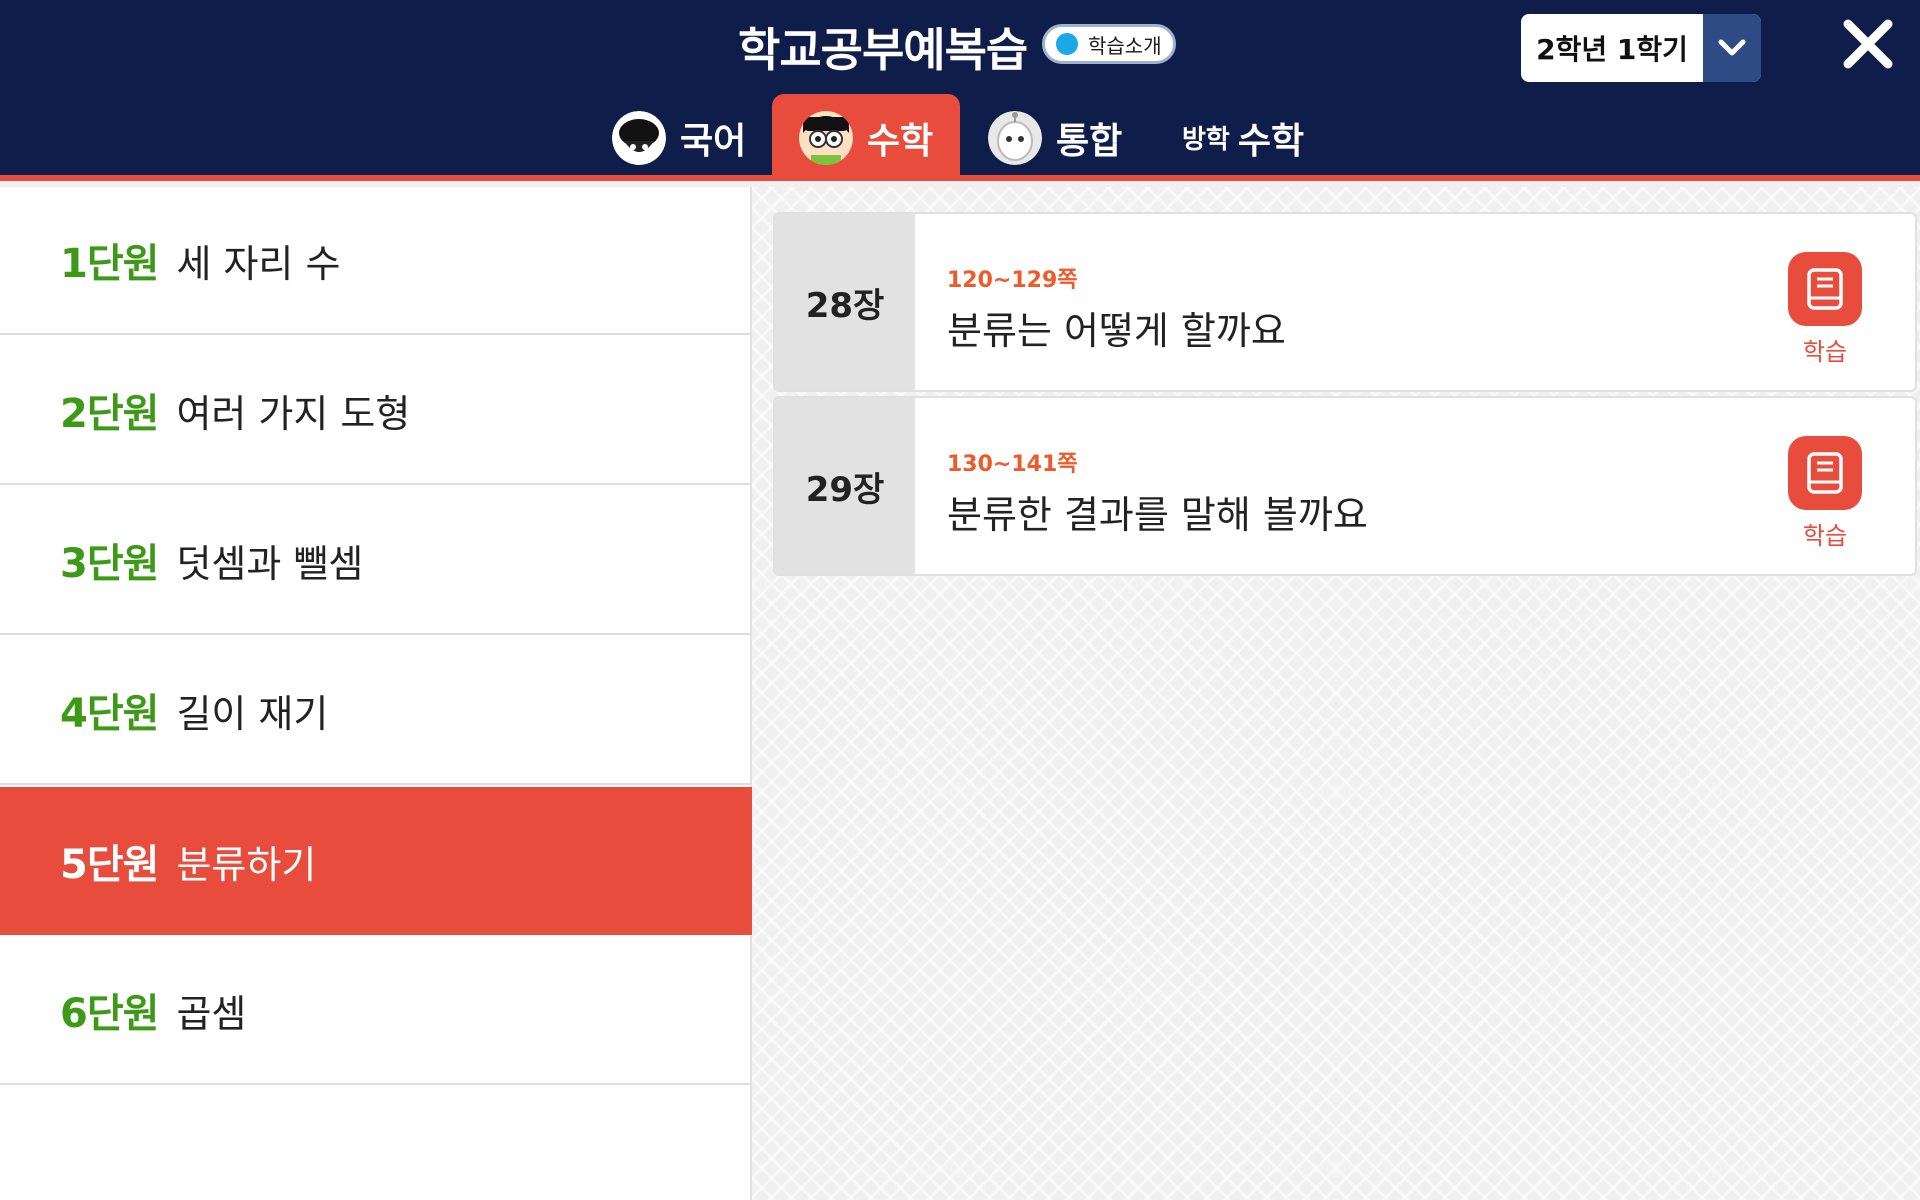 The width and height of the screenshot is (1920, 1200). Describe the element at coordinates (639, 137) in the screenshot. I see `ink-bottle-character-icon` at that location.